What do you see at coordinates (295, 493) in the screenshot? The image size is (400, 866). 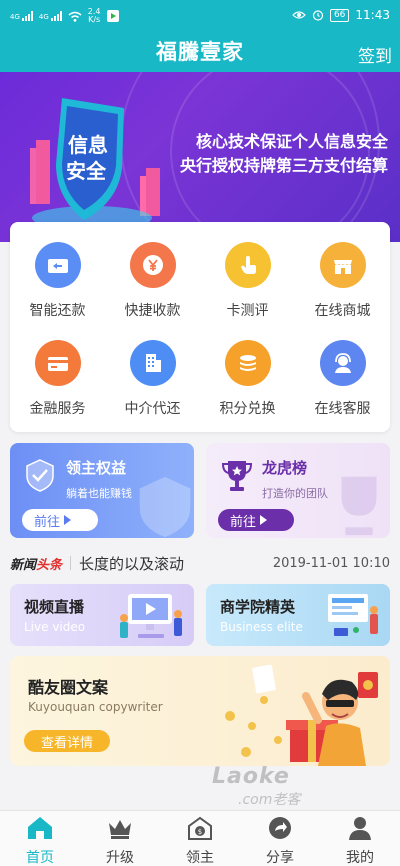 I see `leaderboard-subtitle: 打造你的团队` at bounding box center [295, 493].